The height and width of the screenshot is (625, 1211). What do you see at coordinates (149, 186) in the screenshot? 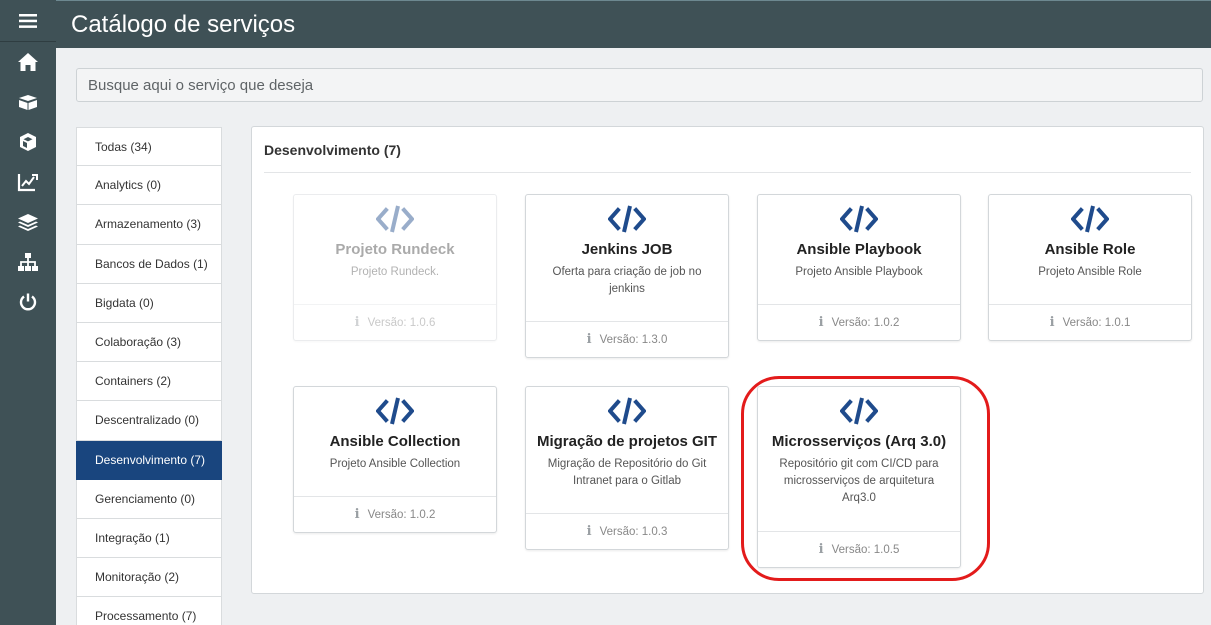
I see `category-item: Analytics (0)` at bounding box center [149, 186].